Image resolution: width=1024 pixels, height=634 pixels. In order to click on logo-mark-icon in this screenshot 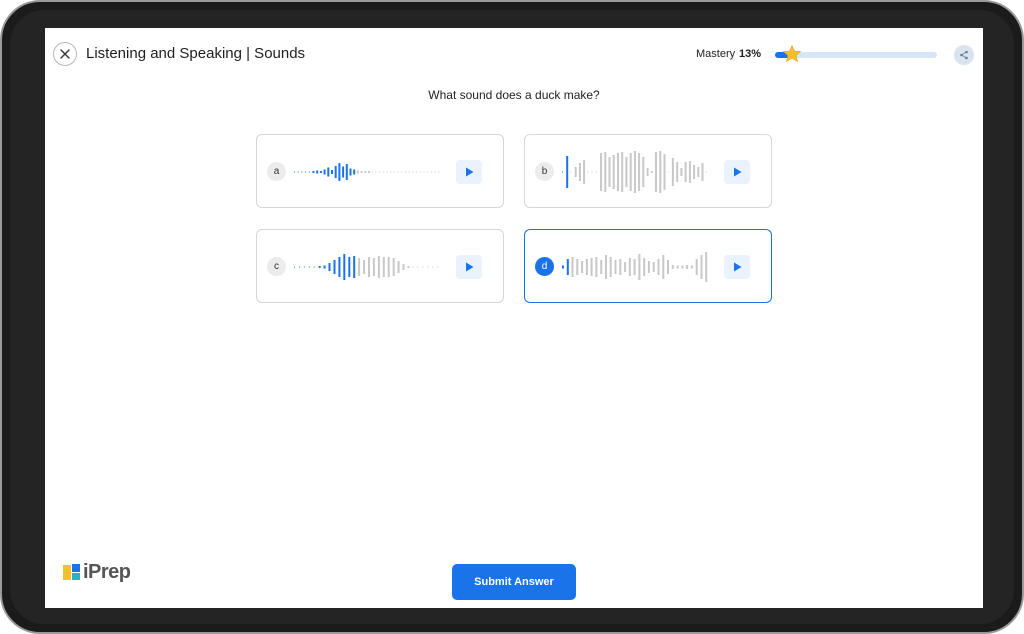, I will do `click(71, 572)`.